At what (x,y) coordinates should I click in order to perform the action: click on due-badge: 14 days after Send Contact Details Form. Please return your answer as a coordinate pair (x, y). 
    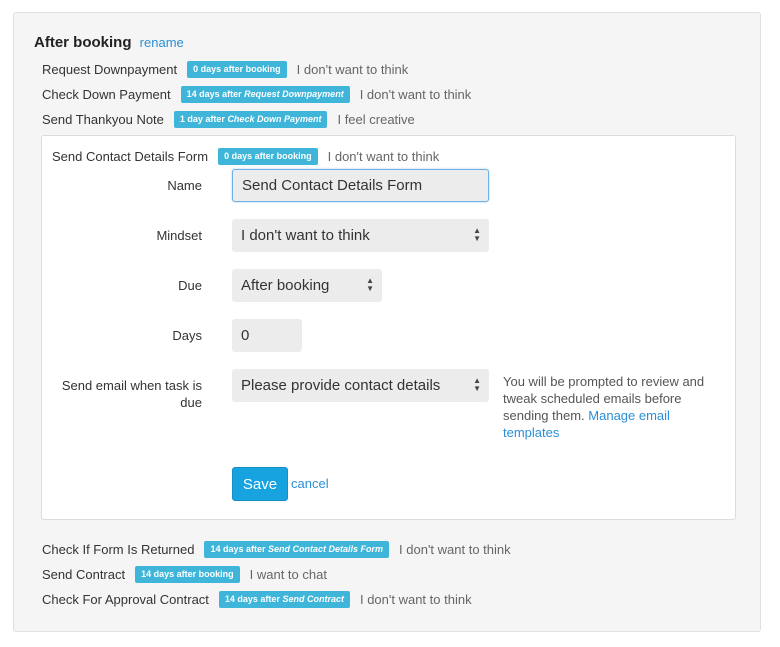
    Looking at the image, I should click on (297, 549).